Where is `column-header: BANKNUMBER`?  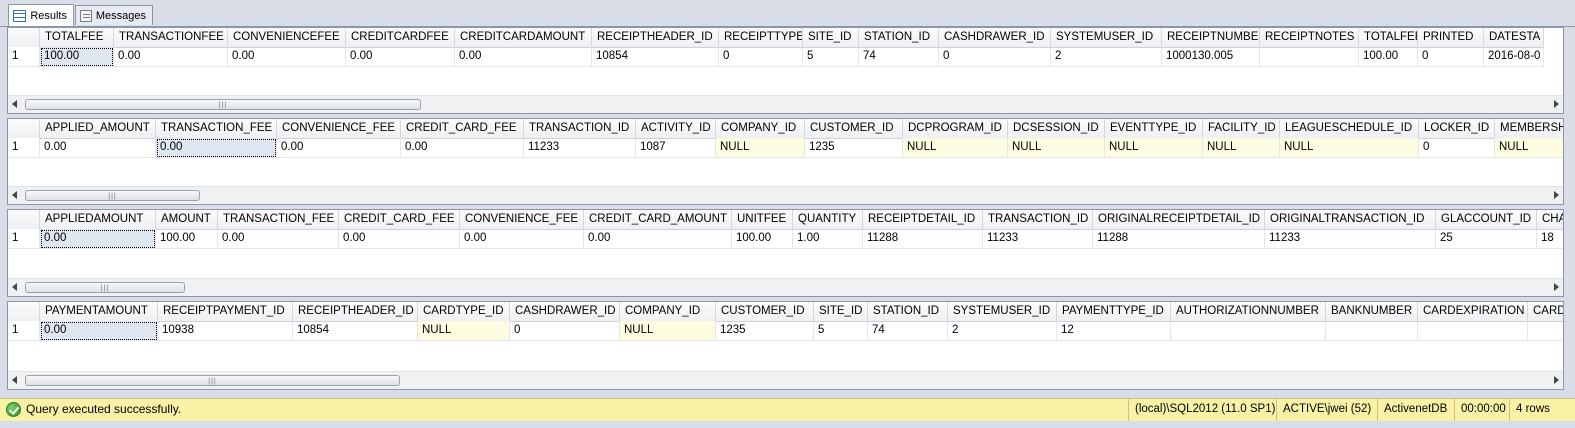
column-header: BANKNUMBER is located at coordinates (1372, 311).